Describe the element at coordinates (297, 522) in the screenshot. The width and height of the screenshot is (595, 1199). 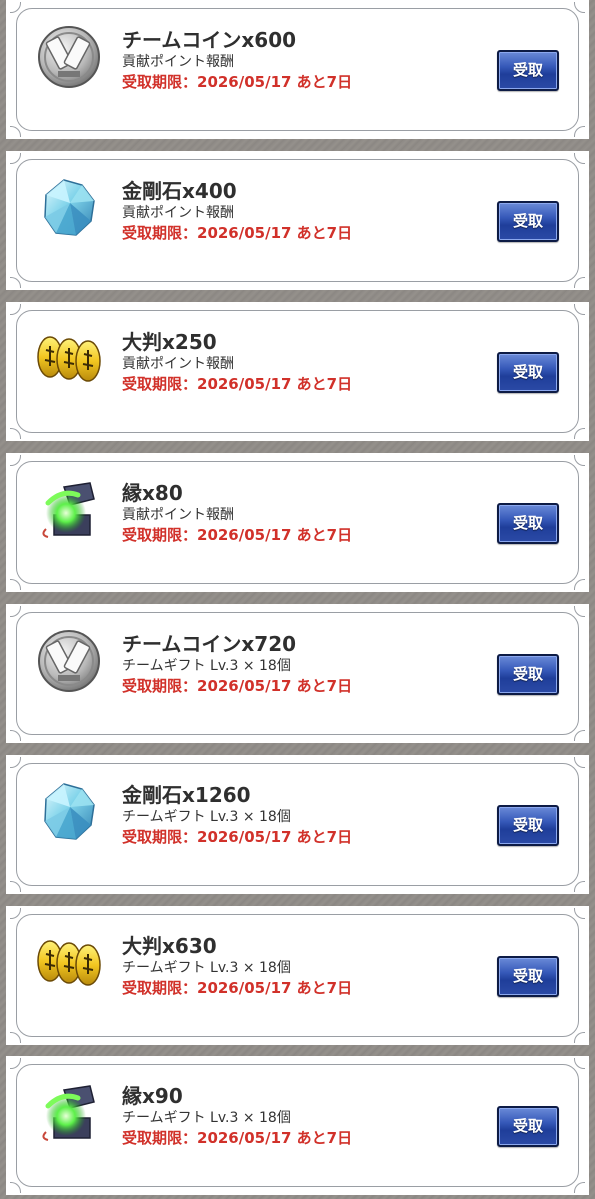
I see `reward-row: 縁x80 貢献ポイント報酬 受取期限：2026/05/17 あと7日 受取` at that location.